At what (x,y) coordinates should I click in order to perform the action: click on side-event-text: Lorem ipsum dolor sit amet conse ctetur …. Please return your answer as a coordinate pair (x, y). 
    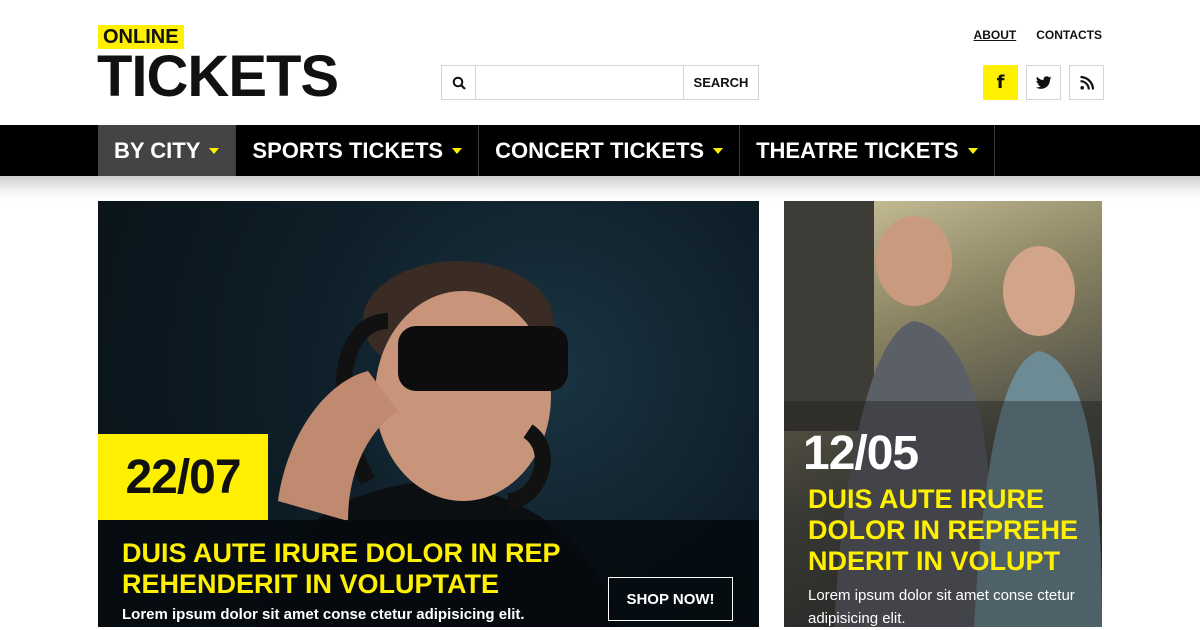
    Looking at the image, I should click on (941, 607).